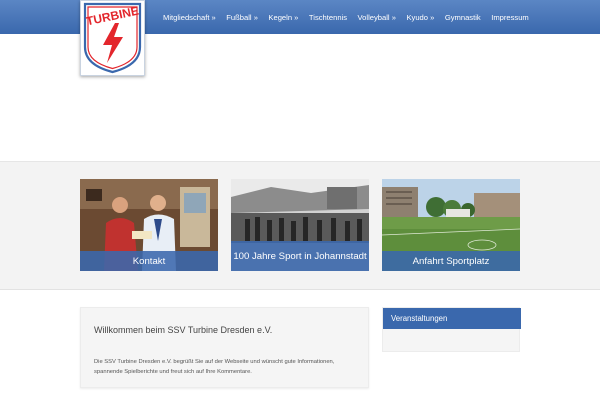 The width and height of the screenshot is (600, 400). What do you see at coordinates (377, 17) in the screenshot?
I see `nav-item-volleyball: Volleyball »` at bounding box center [377, 17].